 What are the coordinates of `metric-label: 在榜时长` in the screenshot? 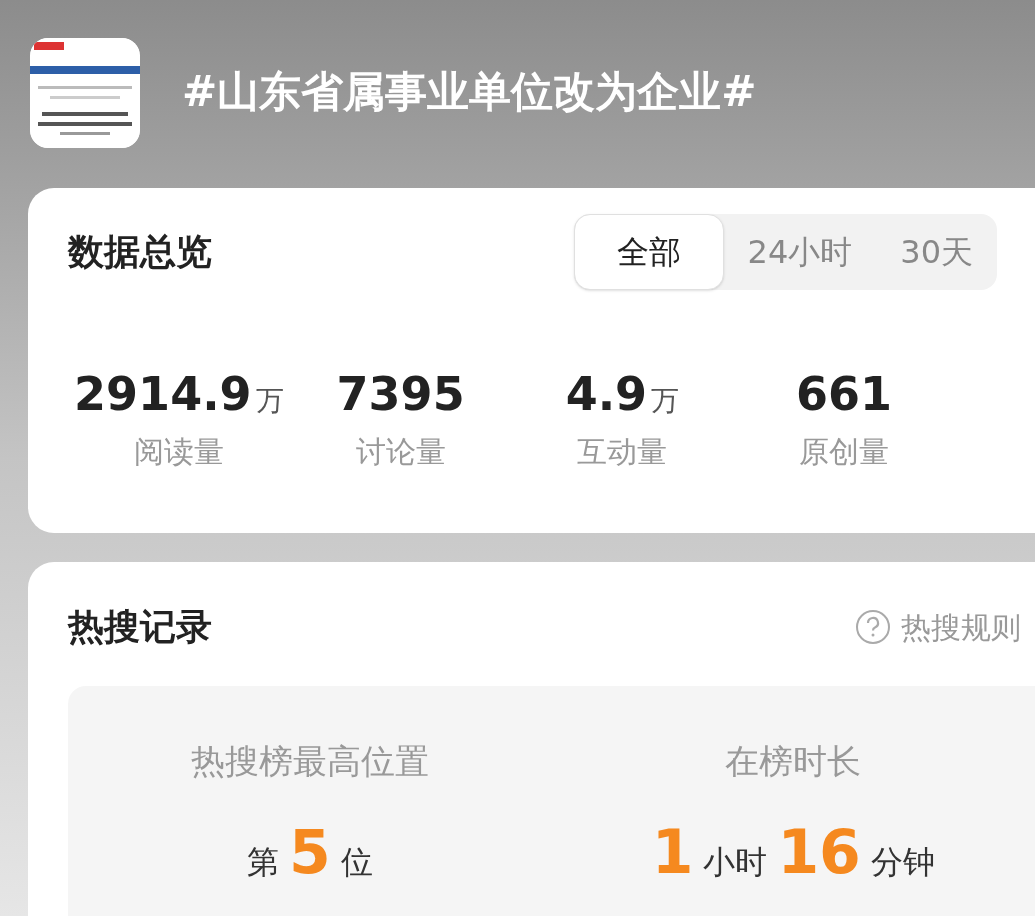 It's located at (793, 761).